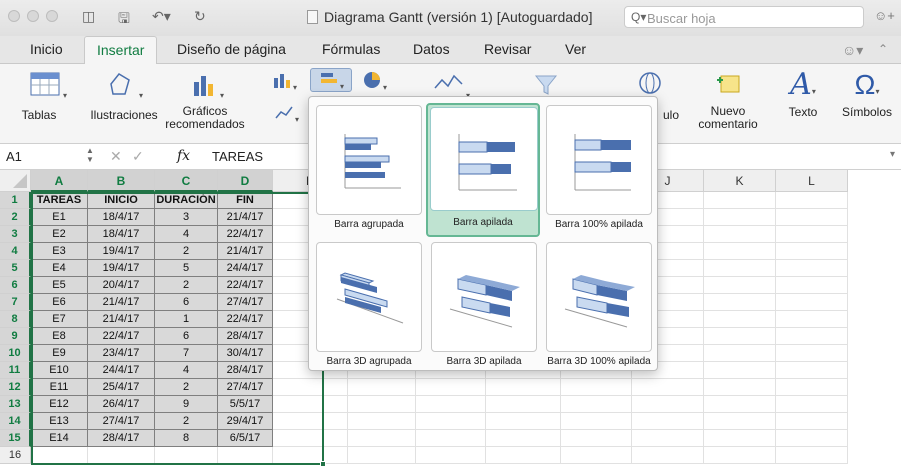  I want to click on row-header: 6, so click(15, 285).